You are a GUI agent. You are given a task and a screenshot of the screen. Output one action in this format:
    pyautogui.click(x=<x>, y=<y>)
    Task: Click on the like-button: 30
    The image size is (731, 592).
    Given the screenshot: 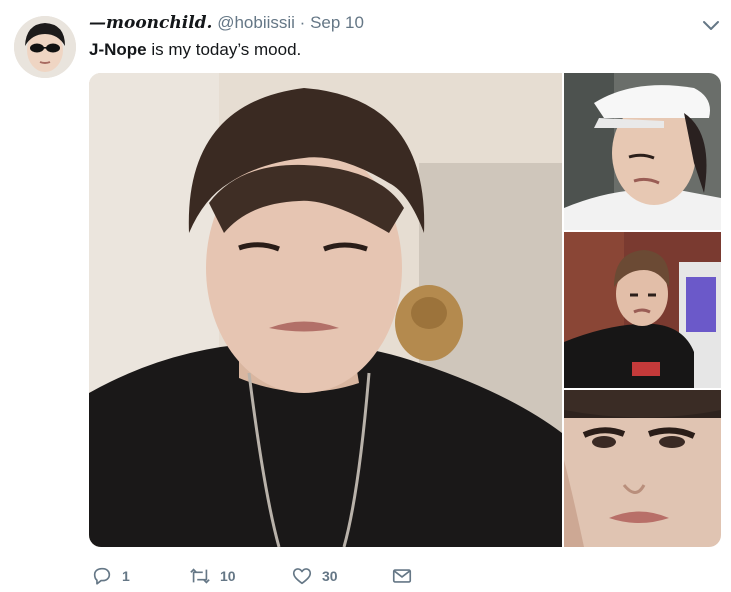 What is the action you would take?
    pyautogui.click(x=314, y=576)
    